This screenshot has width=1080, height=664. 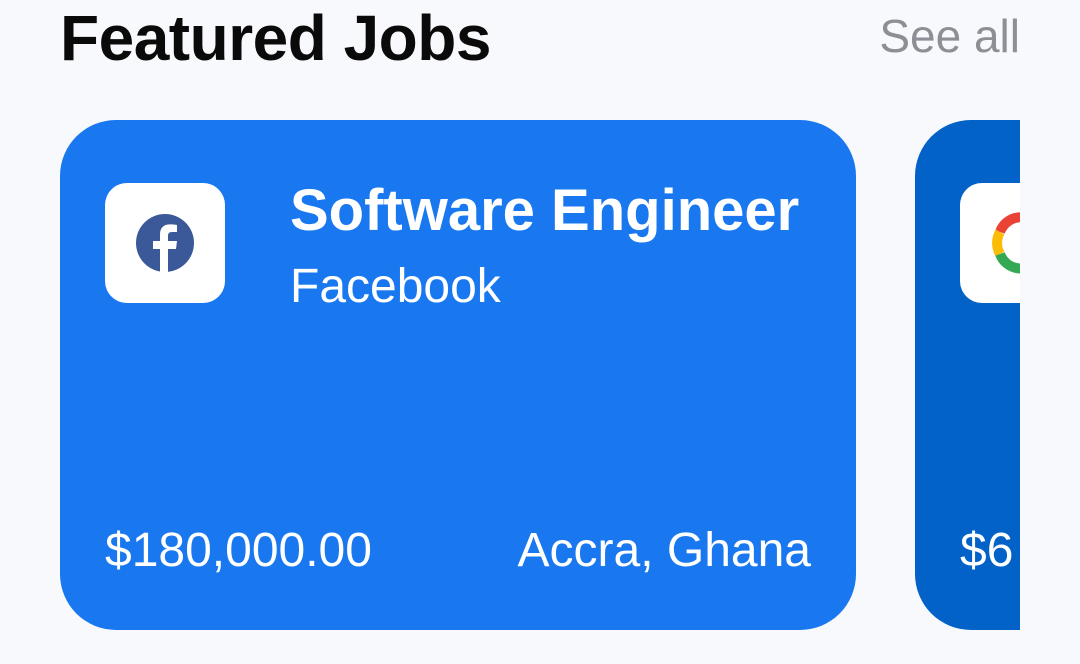 I want to click on featured-jobs-header: Featured Jobs See all, so click(x=540, y=40).